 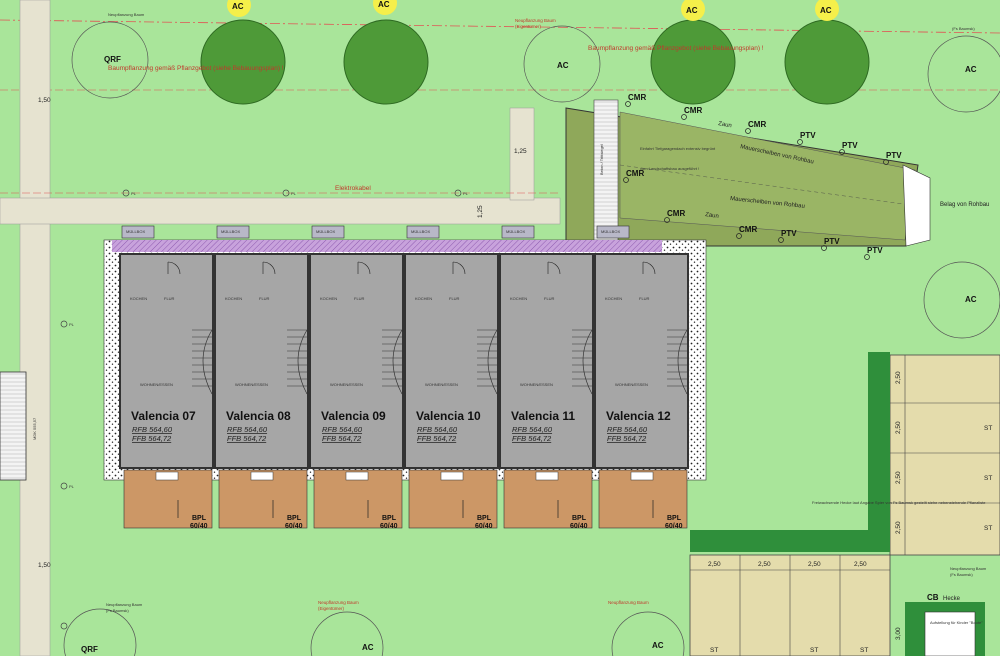 I want to click on beton-note: Beton / Trittsiegel, so click(x=601, y=159).